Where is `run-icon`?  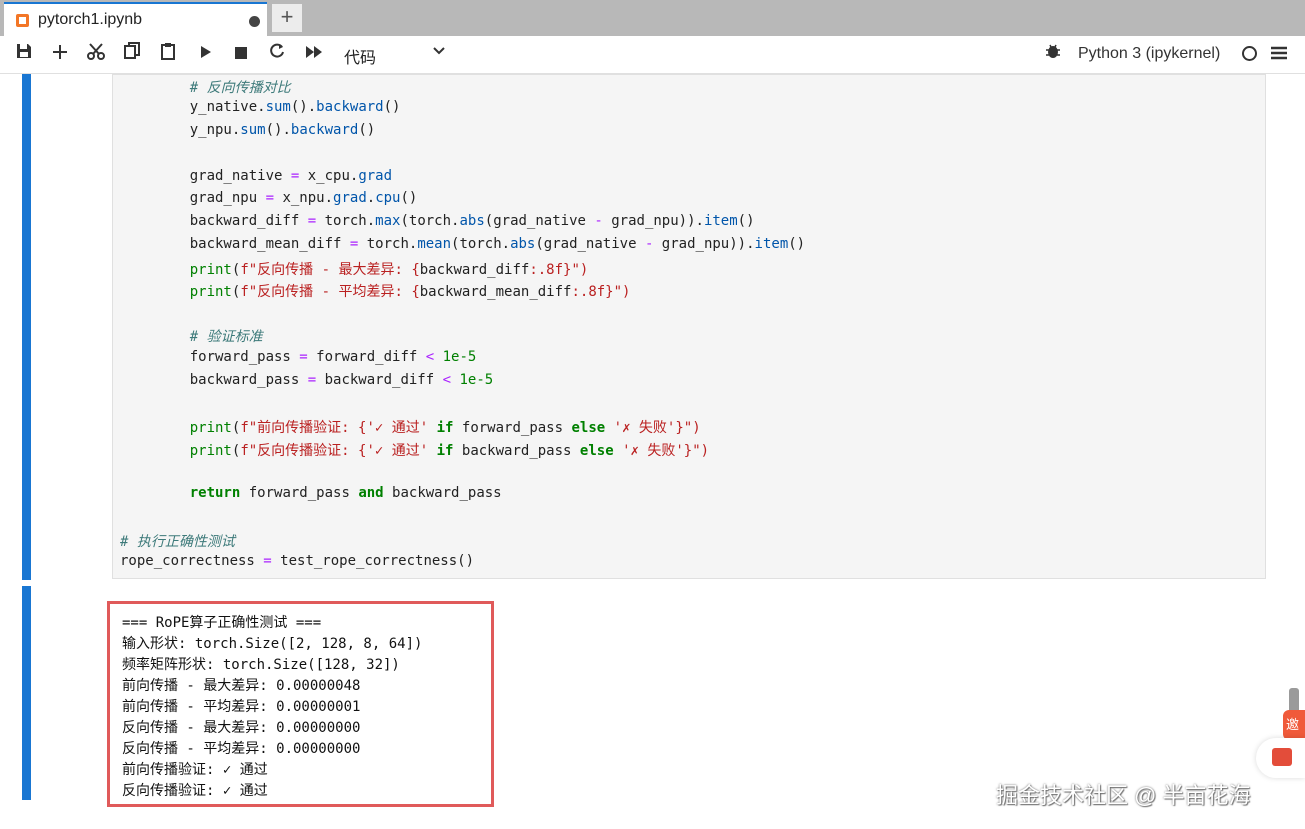
run-icon is located at coordinates (206, 54).